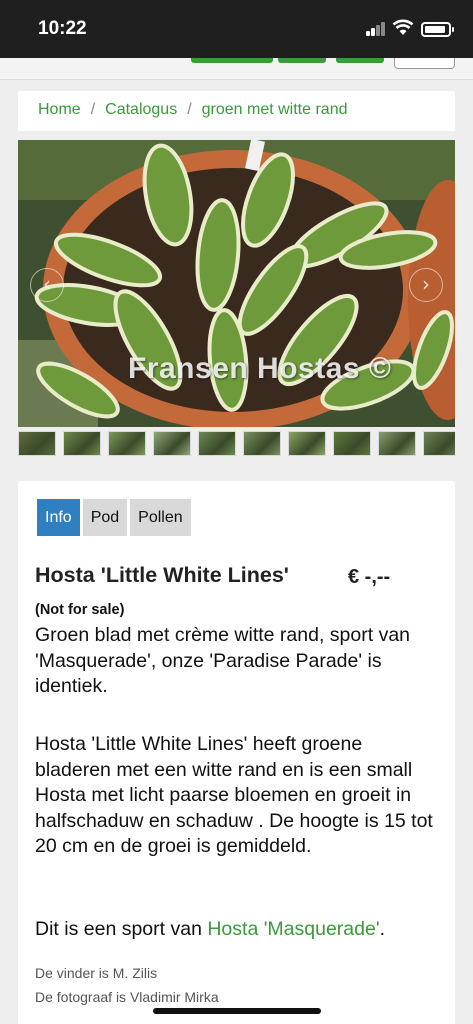 The width and height of the screenshot is (473, 1024). Describe the element at coordinates (96, 973) in the screenshot. I see `finder-info: De vinder is M. Zilis` at that location.